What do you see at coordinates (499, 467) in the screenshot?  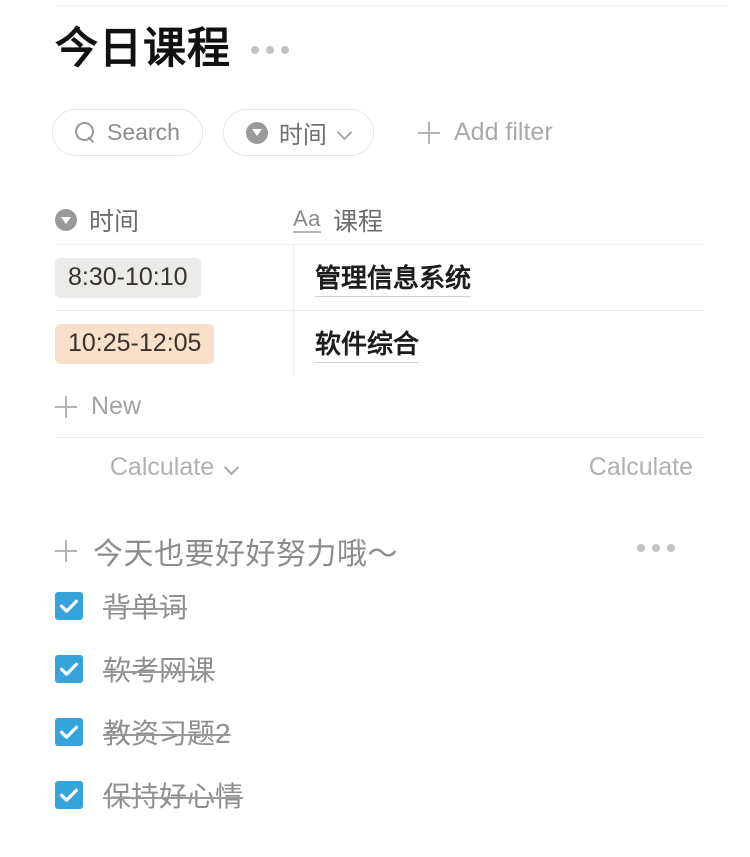 I see `calculate-button-course: Calculate` at bounding box center [499, 467].